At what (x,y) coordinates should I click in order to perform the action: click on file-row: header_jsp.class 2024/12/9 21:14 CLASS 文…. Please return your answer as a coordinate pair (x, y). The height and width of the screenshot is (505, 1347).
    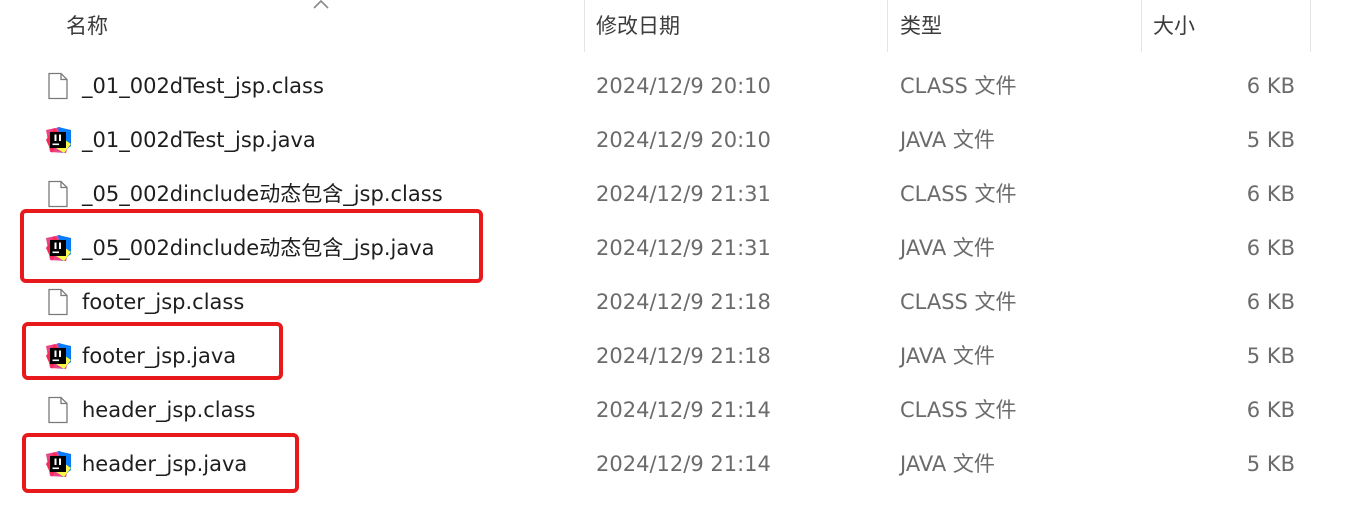
    Looking at the image, I should click on (673, 410).